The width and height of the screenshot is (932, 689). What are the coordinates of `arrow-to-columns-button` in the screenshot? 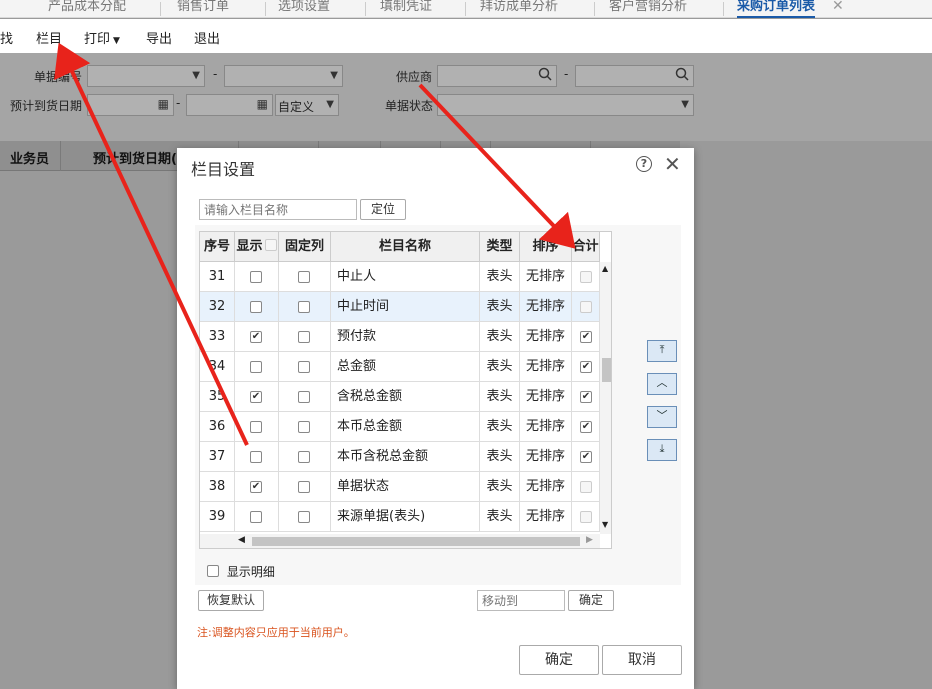 It's located at (151, 244).